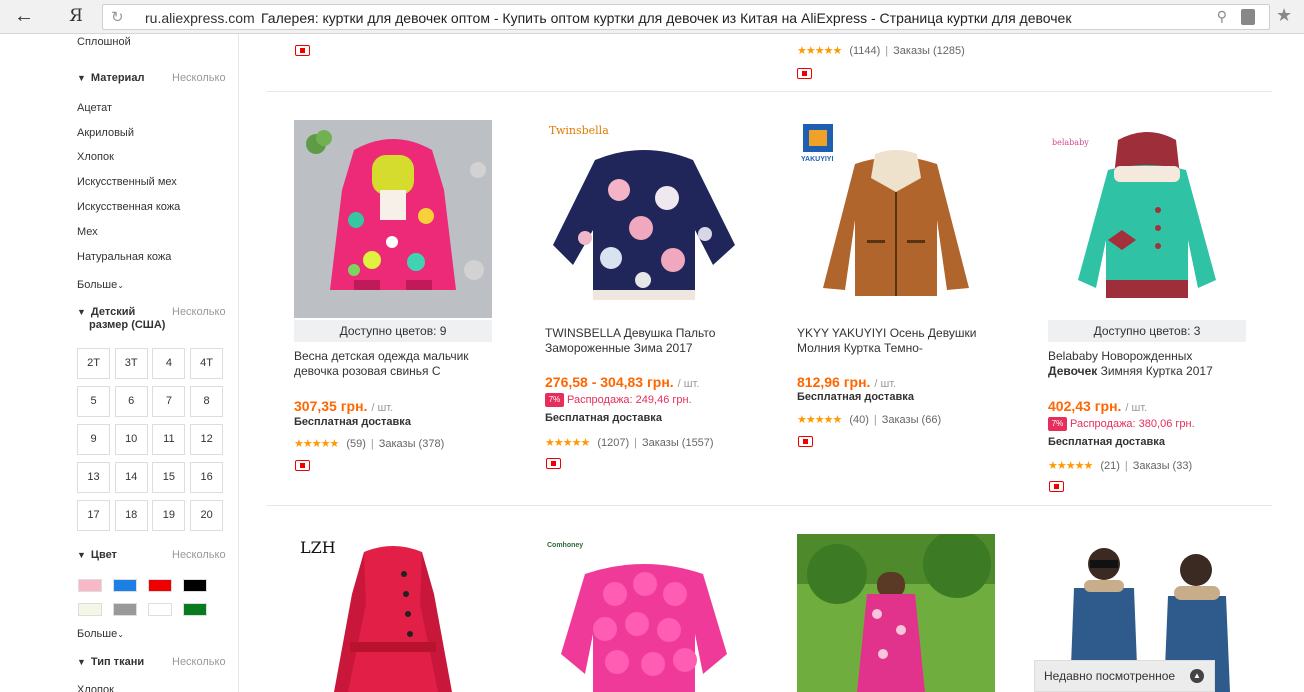 The image size is (1304, 692). Describe the element at coordinates (110, 78) in the screenshot. I see `material-heading: ▼ Материал` at that location.